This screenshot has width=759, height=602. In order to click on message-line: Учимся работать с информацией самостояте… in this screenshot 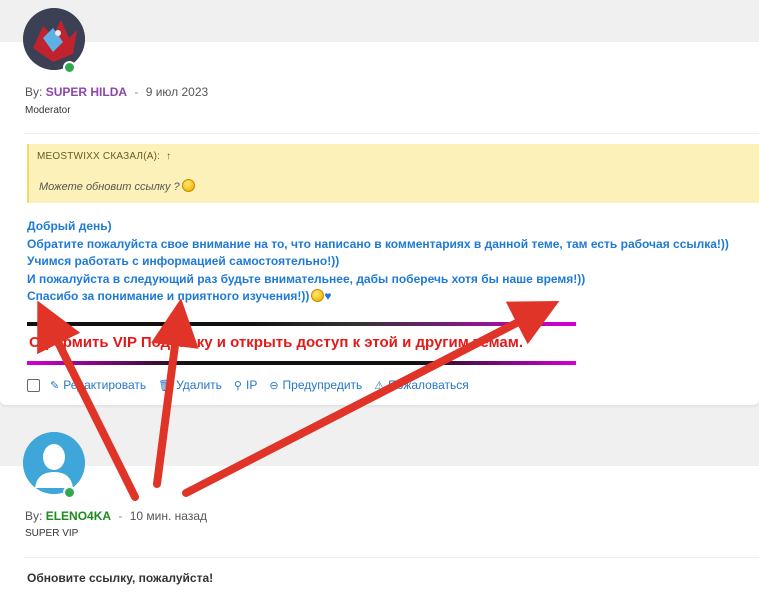, I will do `click(183, 261)`.